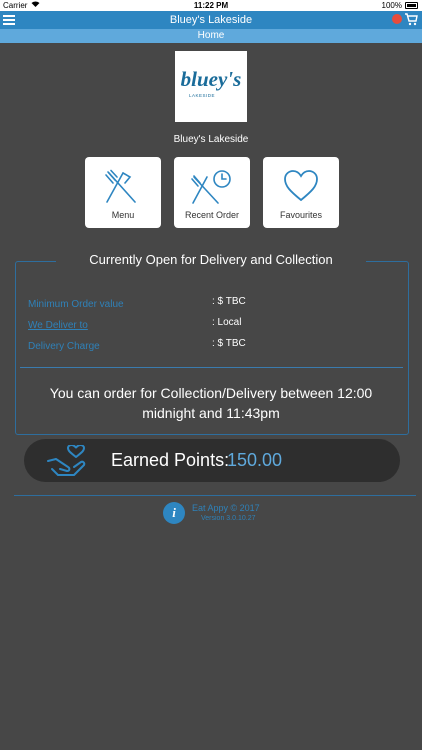  I want to click on hand-heart-icon, so click(67, 463).